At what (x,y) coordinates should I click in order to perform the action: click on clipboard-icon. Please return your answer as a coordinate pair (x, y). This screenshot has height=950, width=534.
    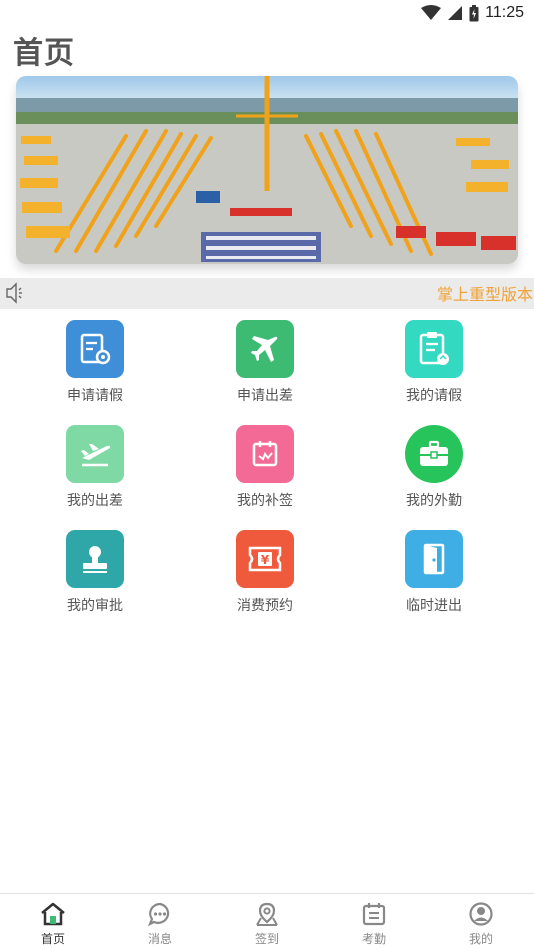
    Looking at the image, I should click on (434, 349).